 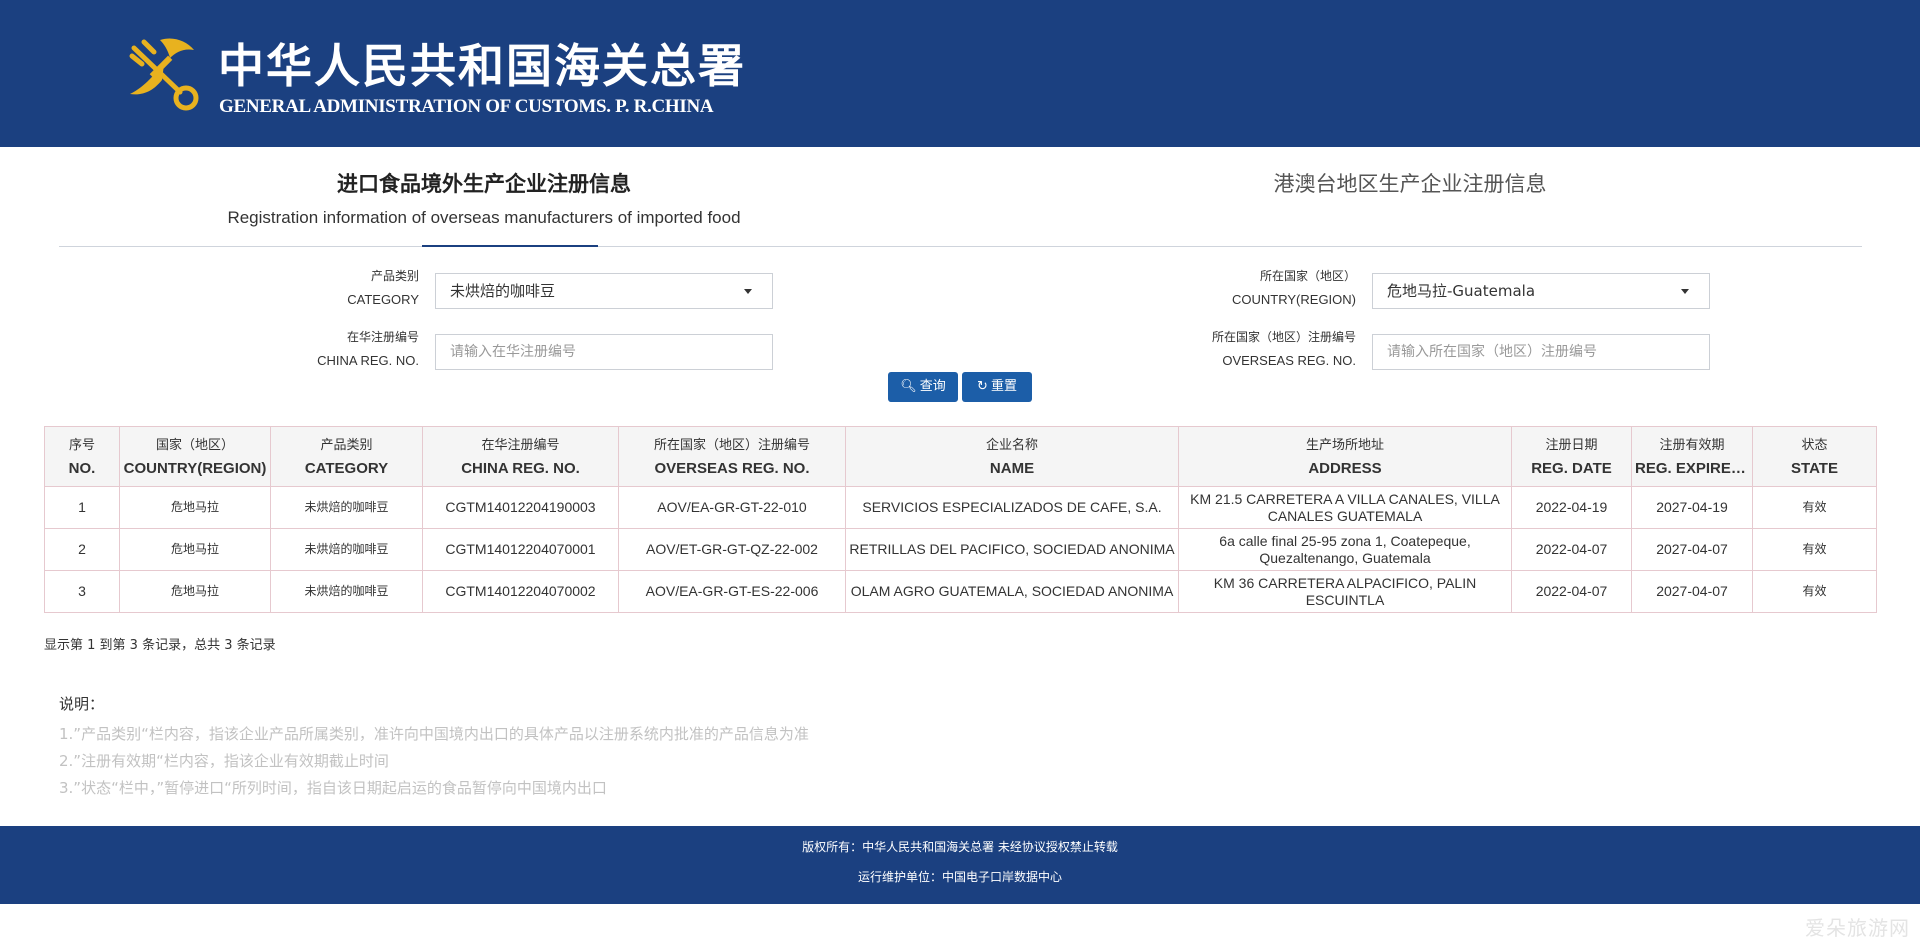 What do you see at coordinates (1012, 468) in the screenshot?
I see `column-header-en: NAME` at bounding box center [1012, 468].